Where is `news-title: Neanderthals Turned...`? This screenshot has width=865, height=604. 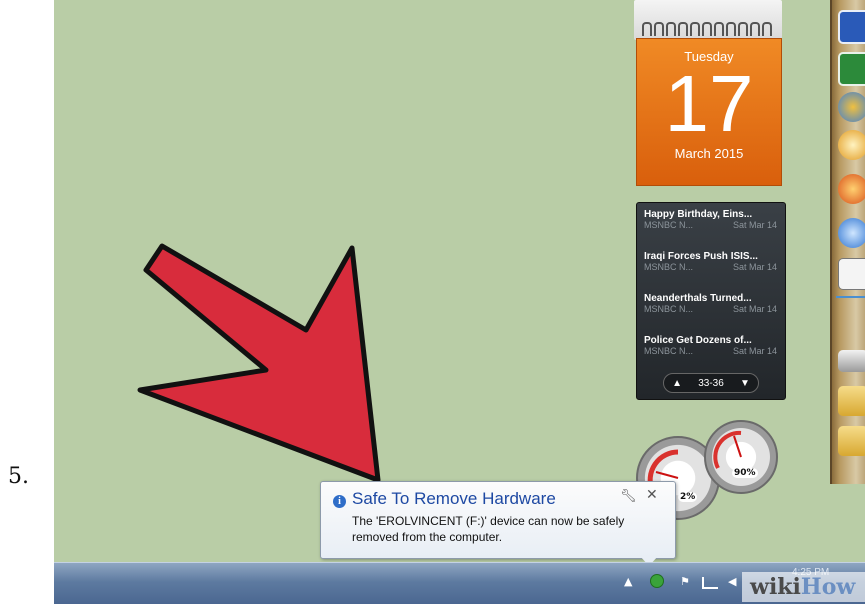 news-title: Neanderthals Turned... is located at coordinates (698, 298).